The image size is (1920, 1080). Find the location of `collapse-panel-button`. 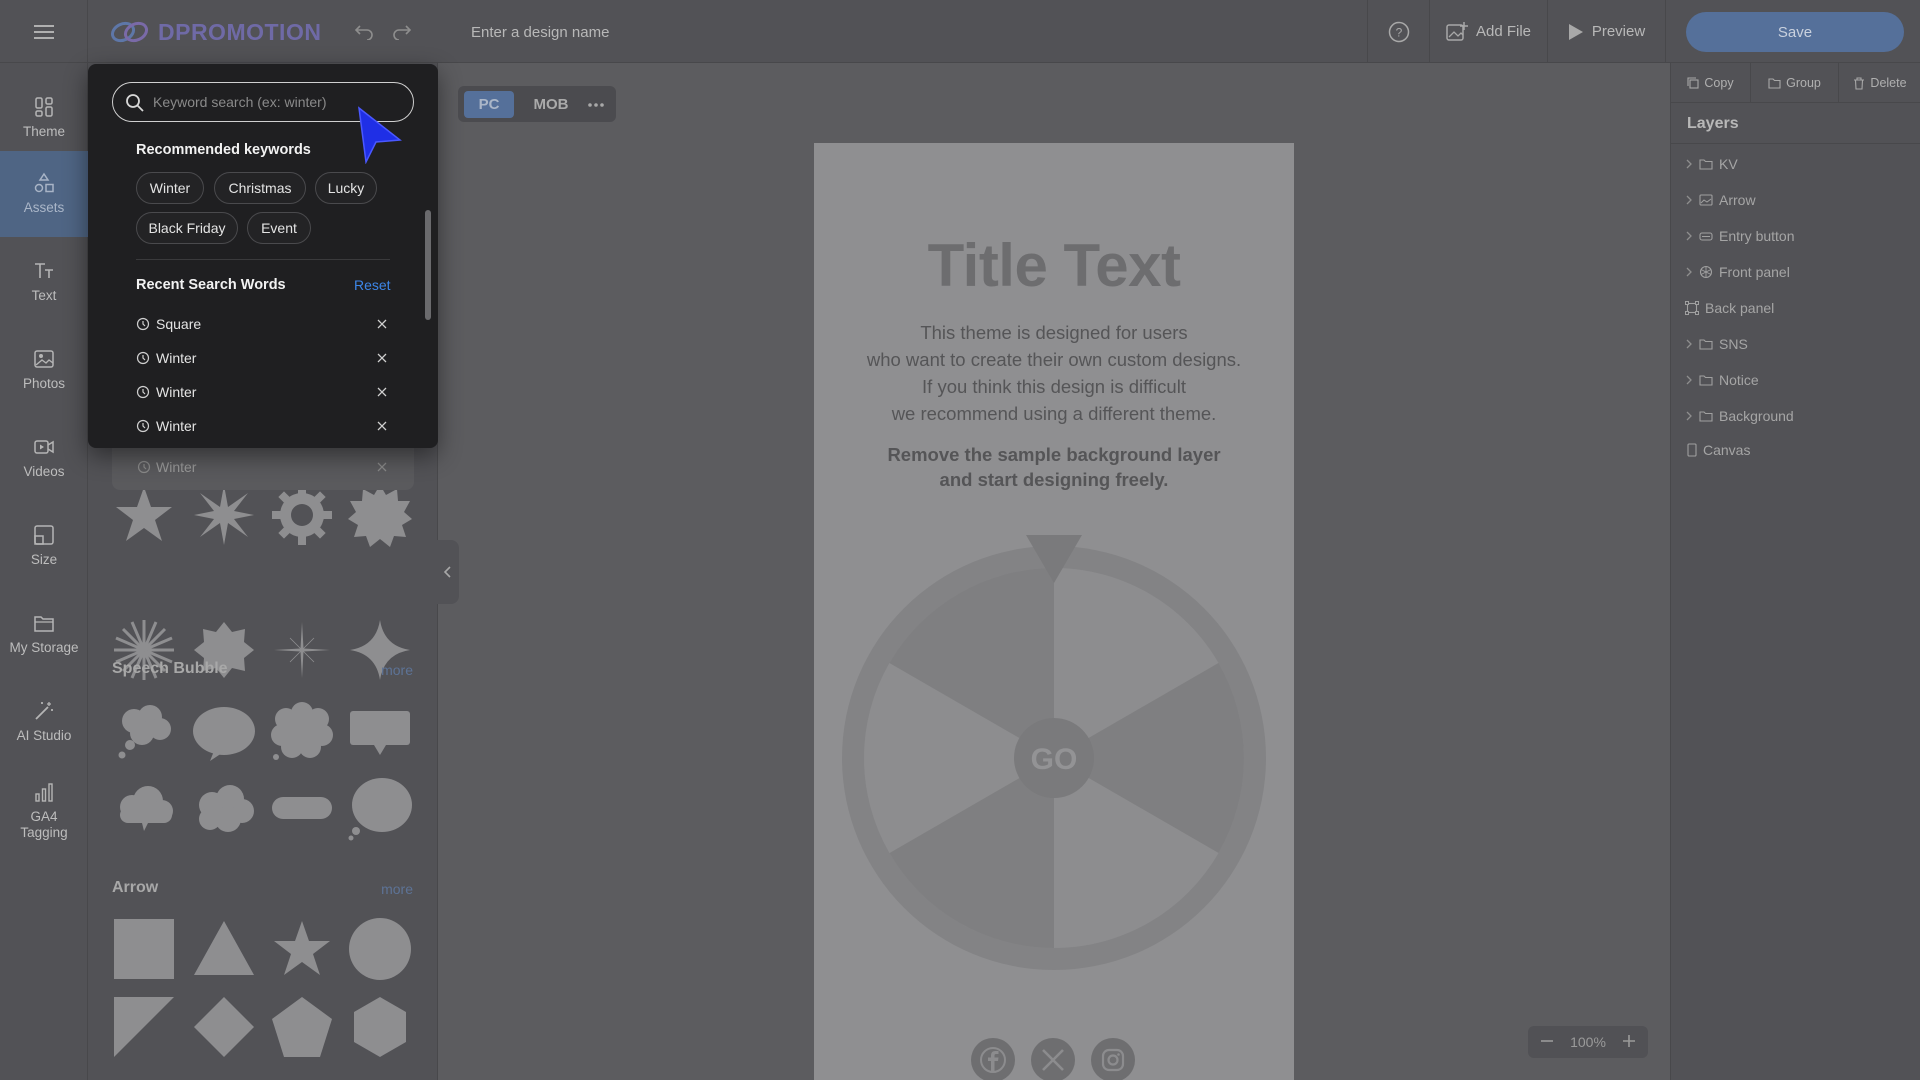

collapse-panel-button is located at coordinates (448, 572).